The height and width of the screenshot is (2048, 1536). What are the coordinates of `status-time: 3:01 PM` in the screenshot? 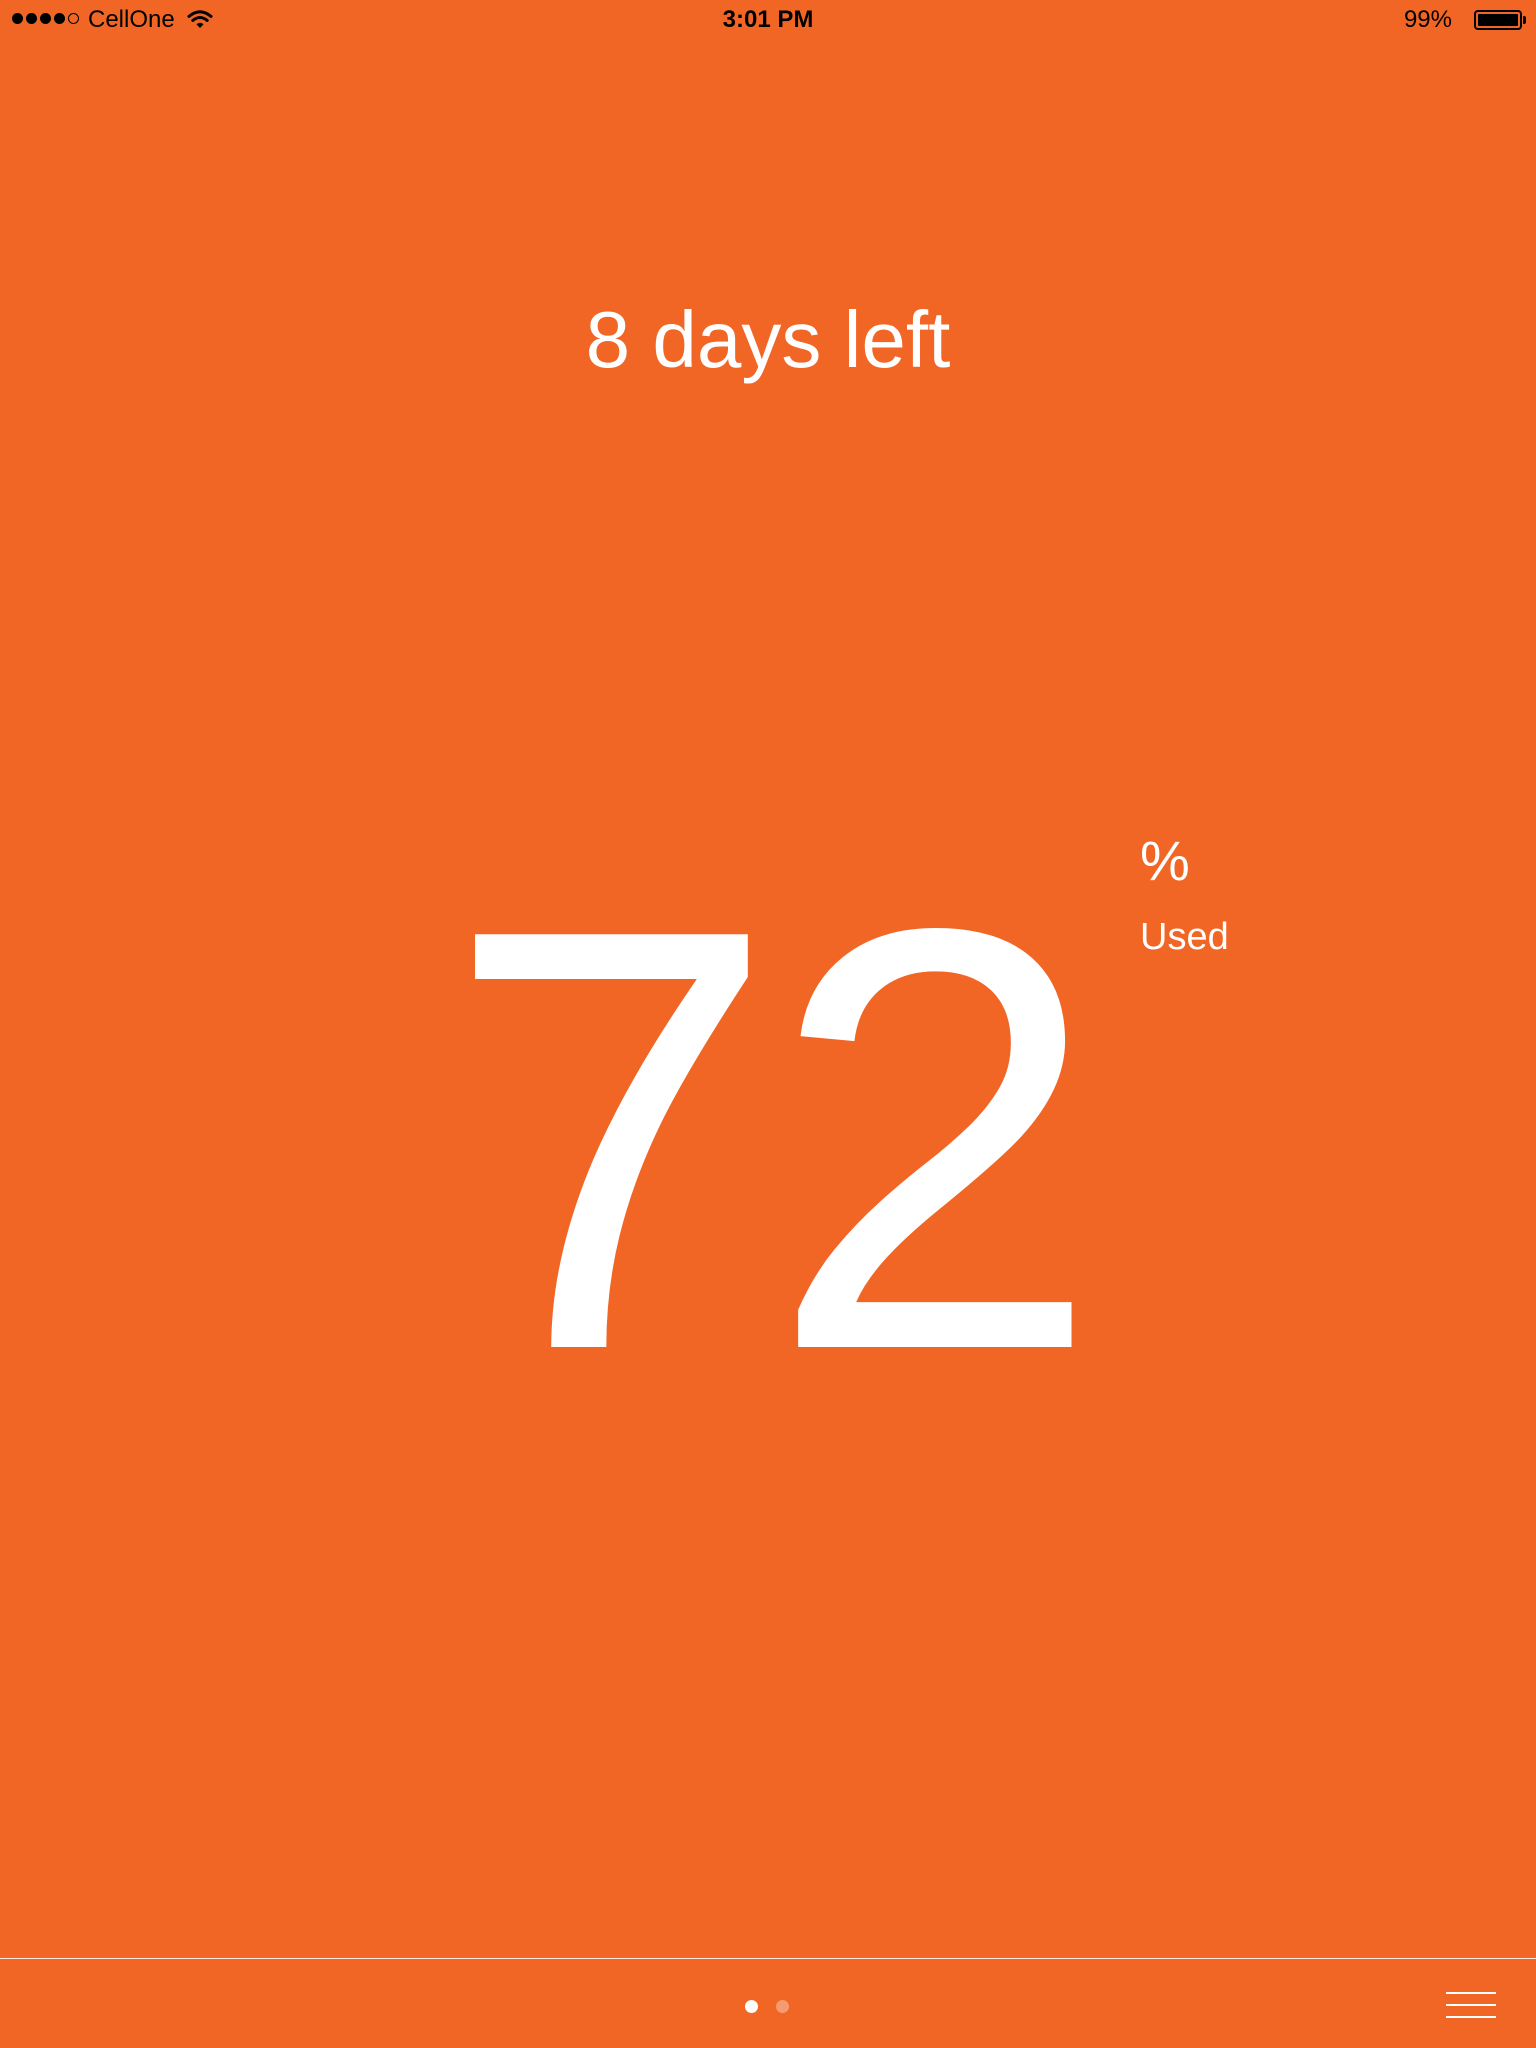 It's located at (768, 19).